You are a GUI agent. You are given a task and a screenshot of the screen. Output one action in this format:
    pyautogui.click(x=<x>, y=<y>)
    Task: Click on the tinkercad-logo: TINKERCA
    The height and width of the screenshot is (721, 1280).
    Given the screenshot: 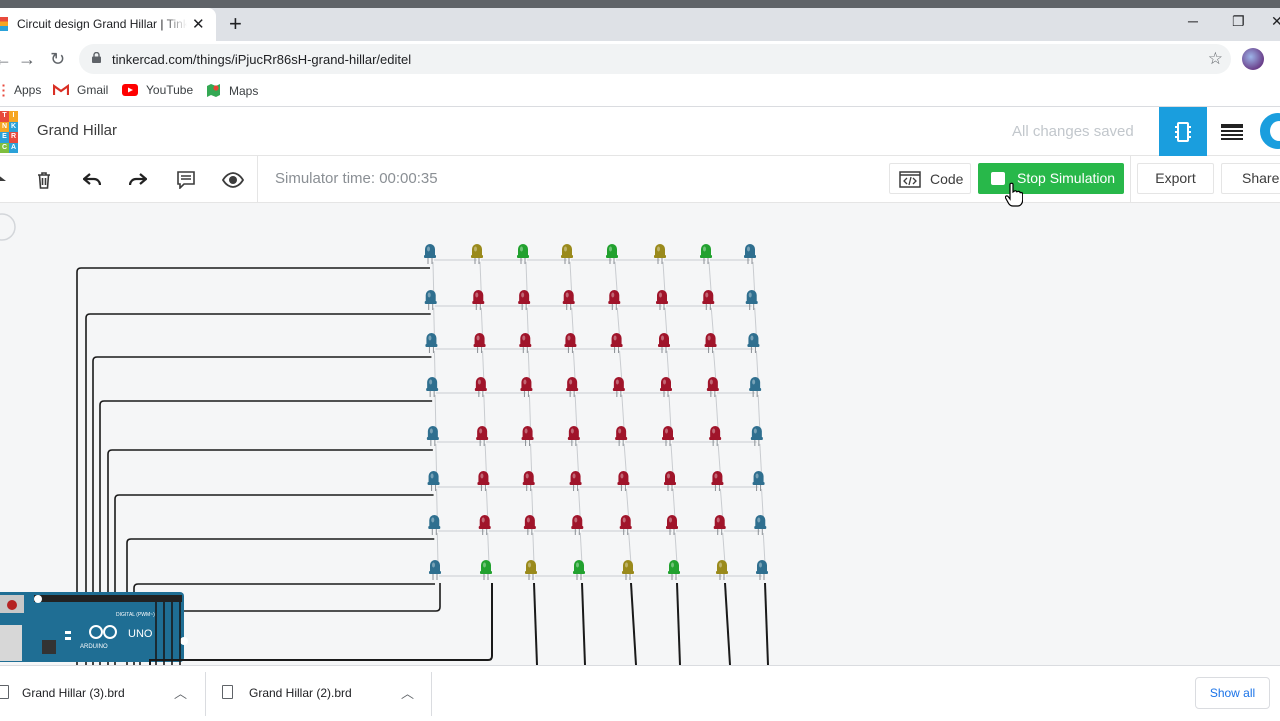 What is the action you would take?
    pyautogui.click(x=9, y=132)
    